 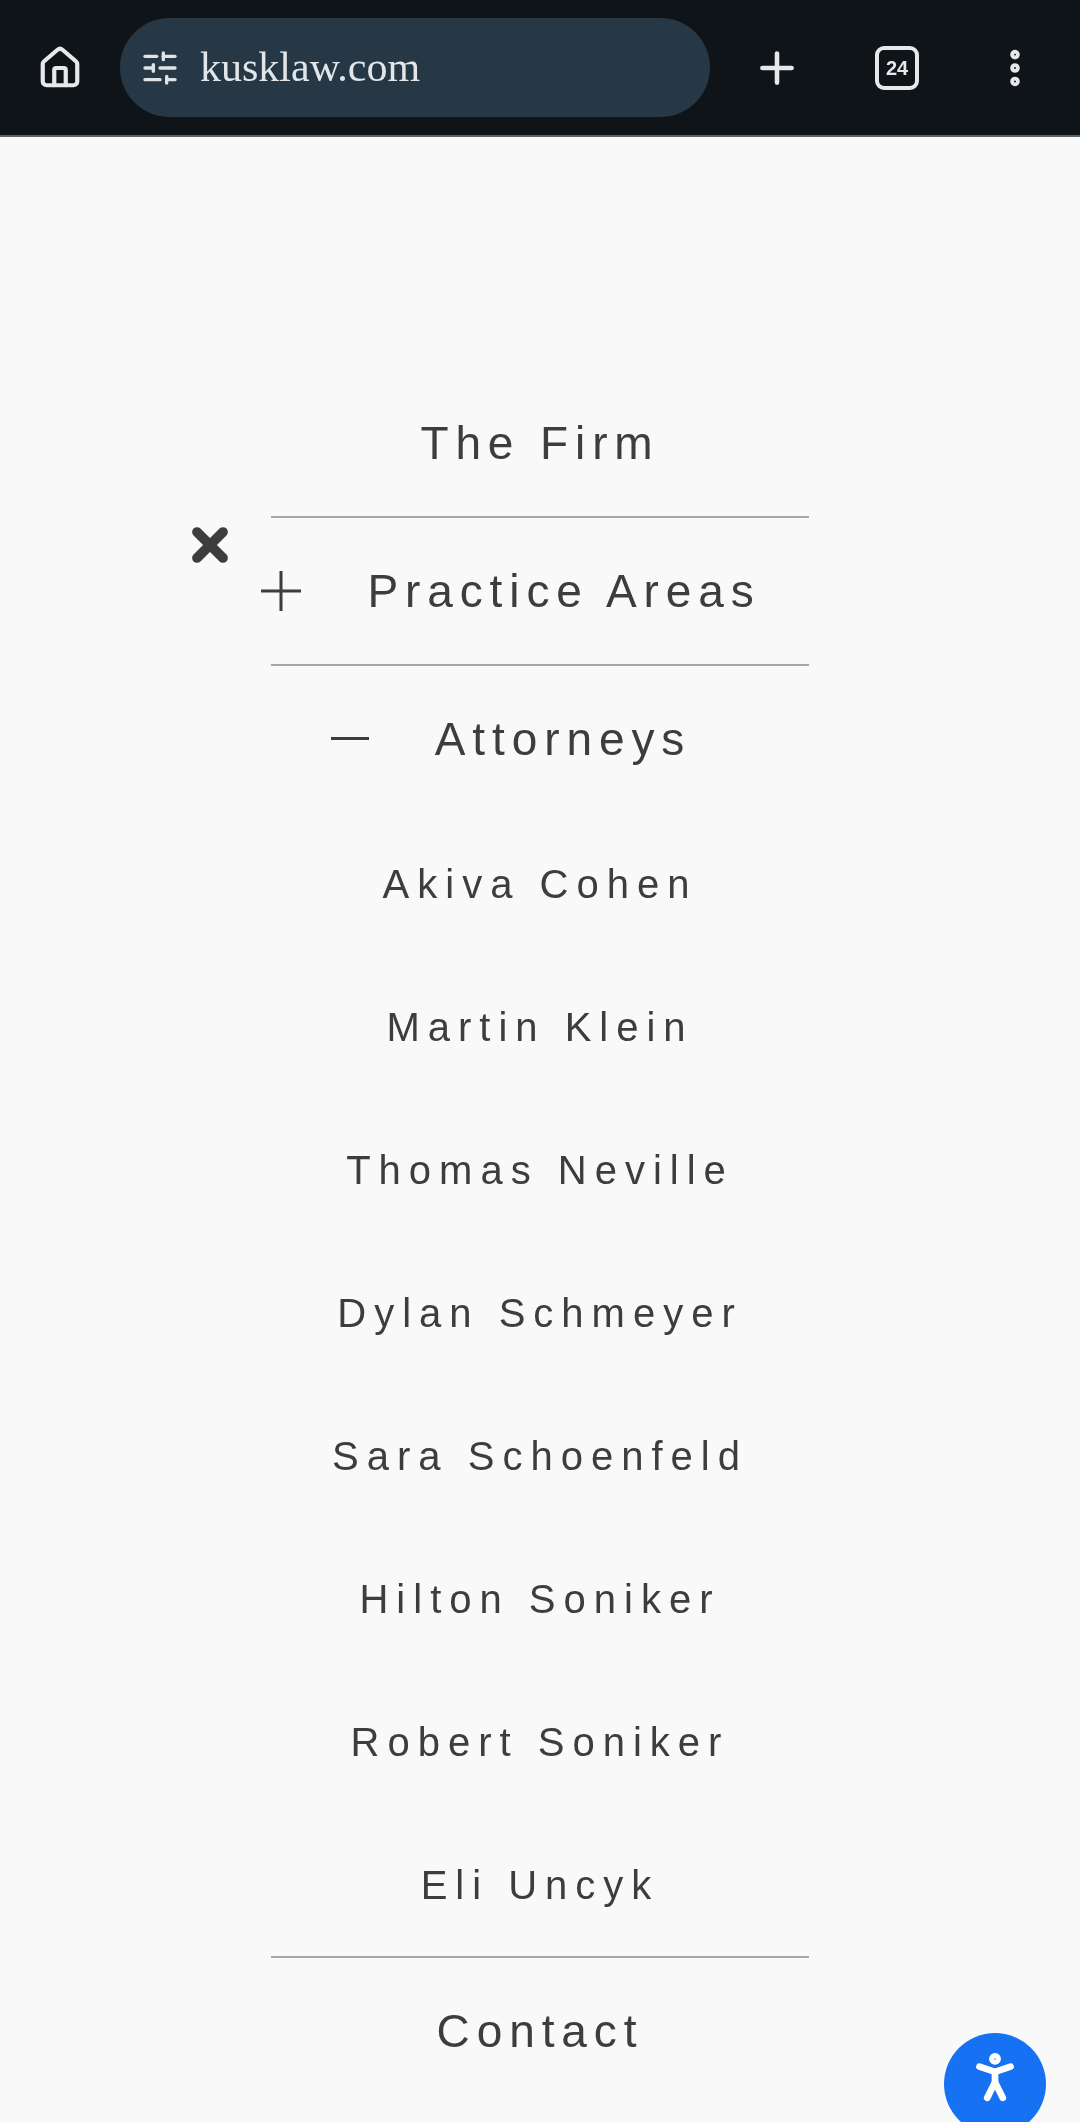 What do you see at coordinates (540, 1884) in the screenshot?
I see `attorney-link: Eli Uncyk` at bounding box center [540, 1884].